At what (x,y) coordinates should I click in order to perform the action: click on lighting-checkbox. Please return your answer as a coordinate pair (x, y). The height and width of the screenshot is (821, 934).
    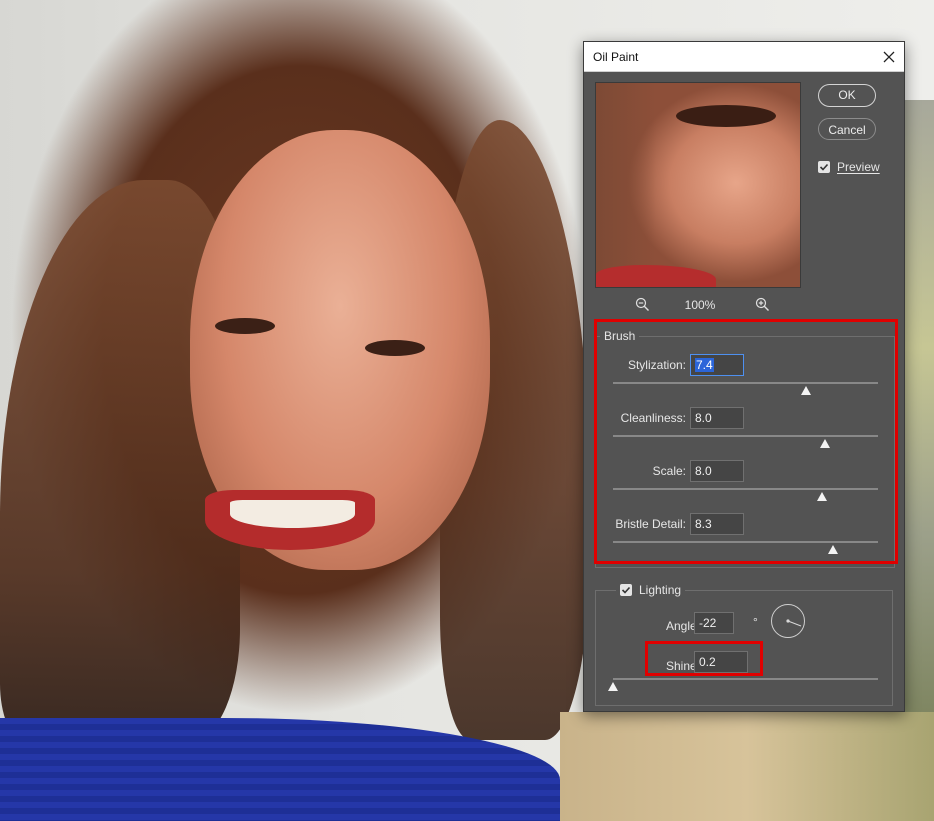
    Looking at the image, I should click on (626, 590).